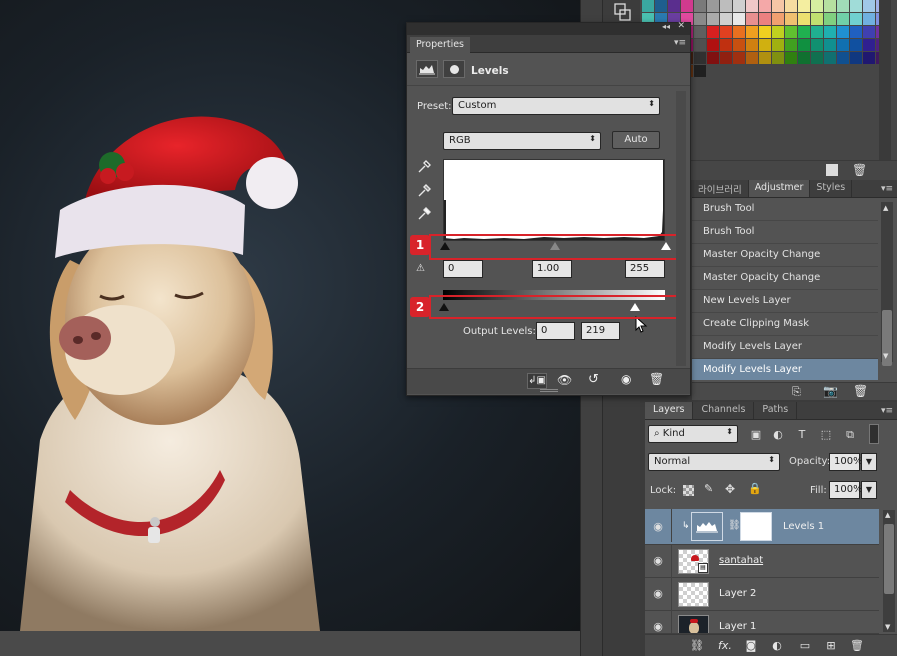 This screenshot has width=897, height=656. I want to click on link-chain-icon: ⛓, so click(734, 525).